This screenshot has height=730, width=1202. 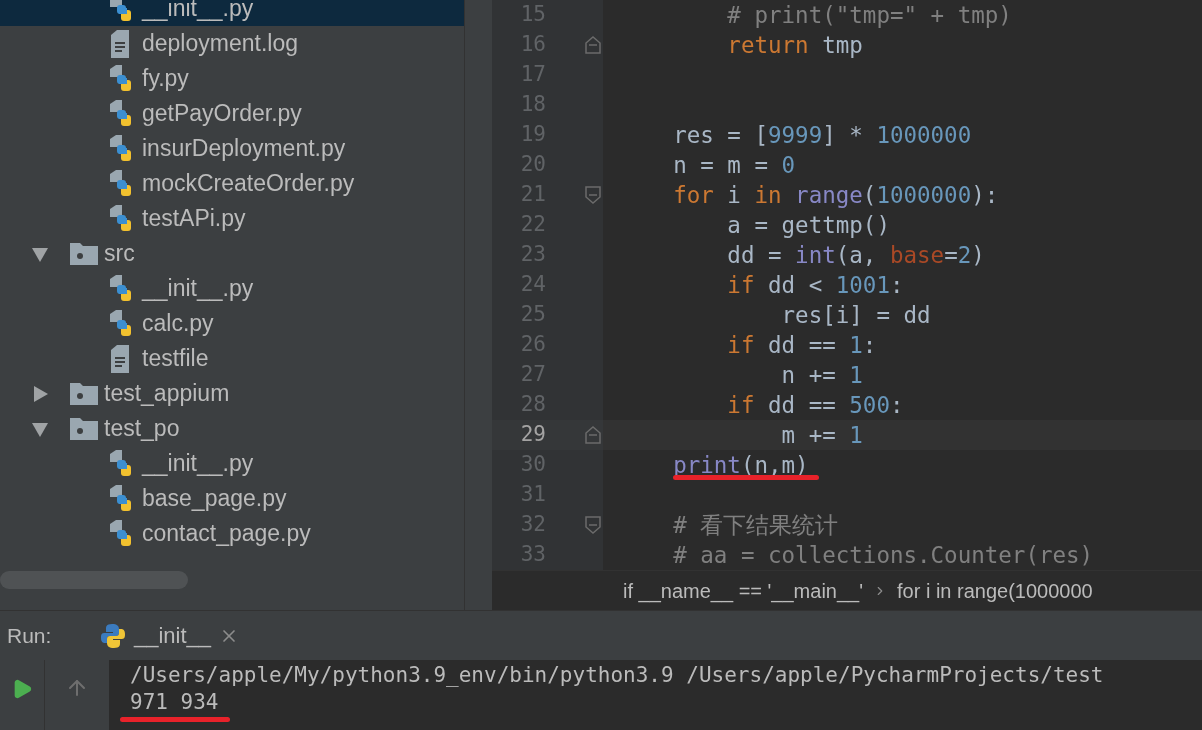 I want to click on code-line: m += 1, so click(x=821, y=435).